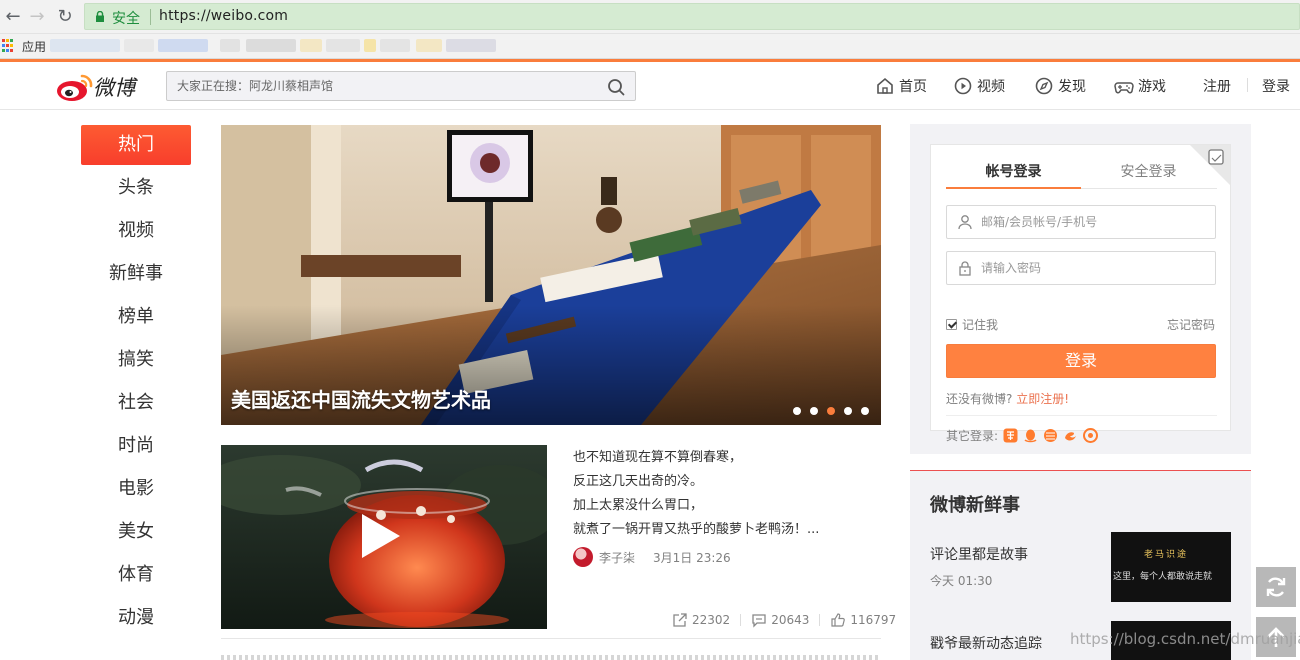  I want to click on search-input, so click(377, 86).